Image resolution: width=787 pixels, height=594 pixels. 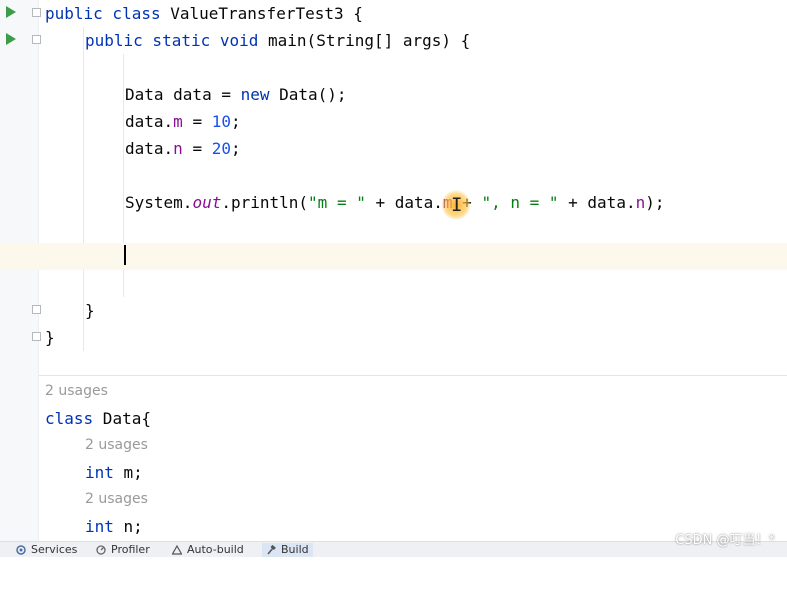 I want to click on code-line-6: data.n = 20;, so click(x=413, y=148).